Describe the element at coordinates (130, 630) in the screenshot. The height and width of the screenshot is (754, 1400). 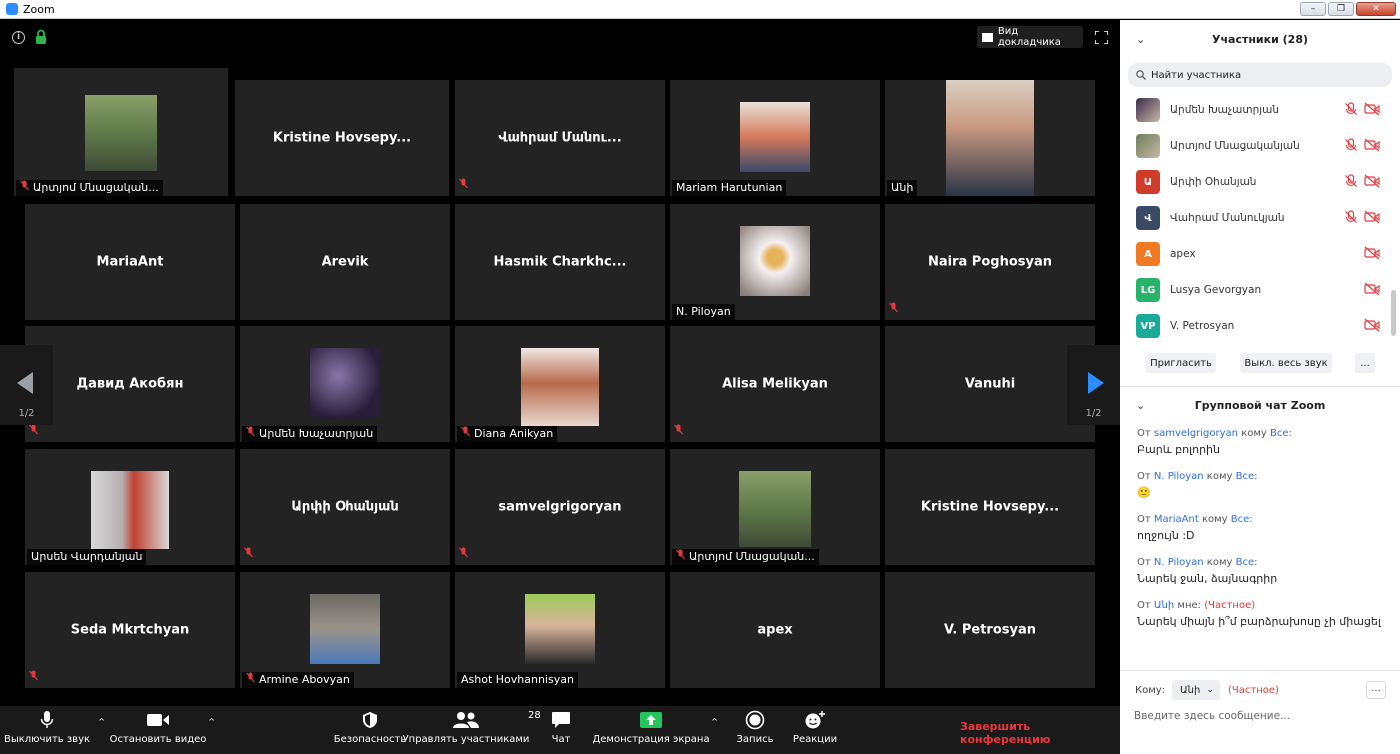
I see `participant-video-tile: Seda Mkrtchyan` at that location.